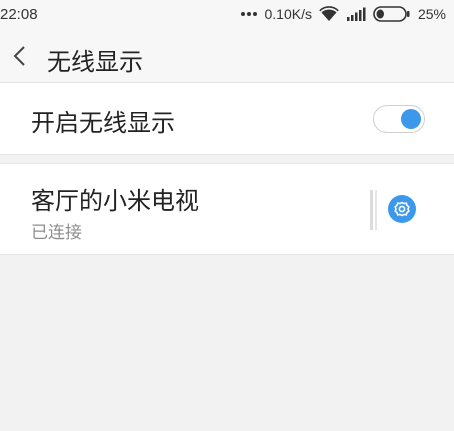 The image size is (454, 431). What do you see at coordinates (431, 14) in the screenshot?
I see `battery-percent: 25%` at bounding box center [431, 14].